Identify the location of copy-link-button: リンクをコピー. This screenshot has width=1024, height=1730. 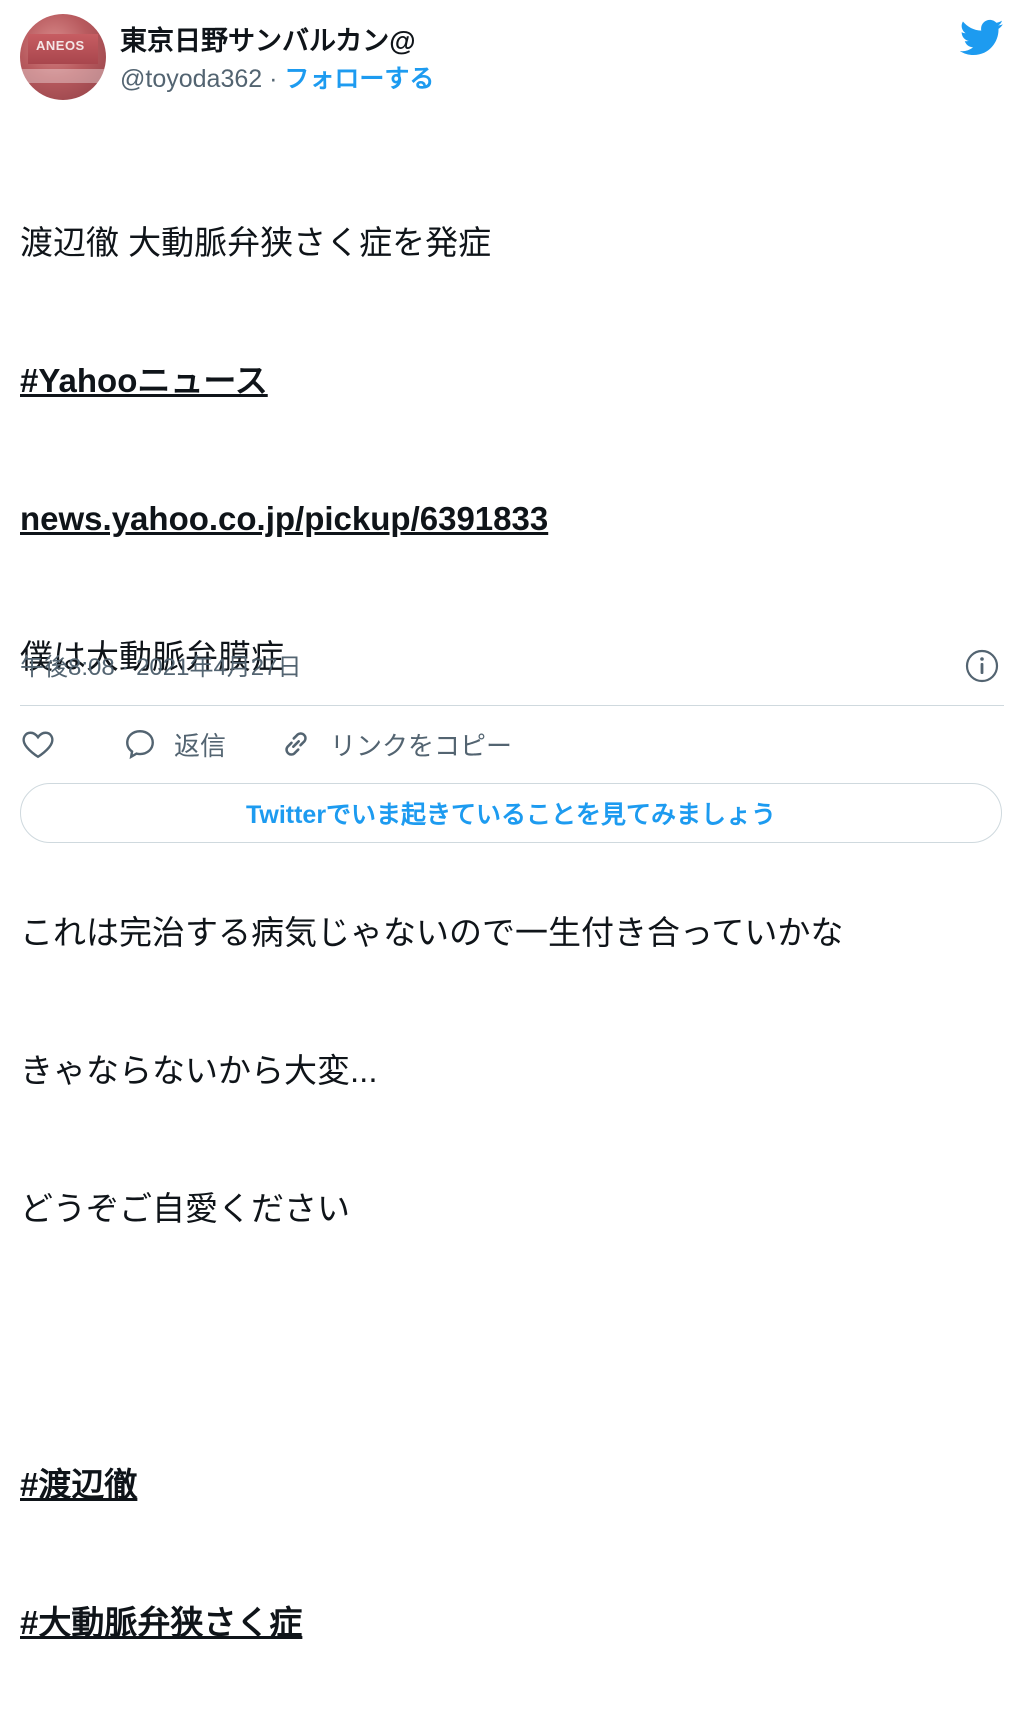
(395, 744).